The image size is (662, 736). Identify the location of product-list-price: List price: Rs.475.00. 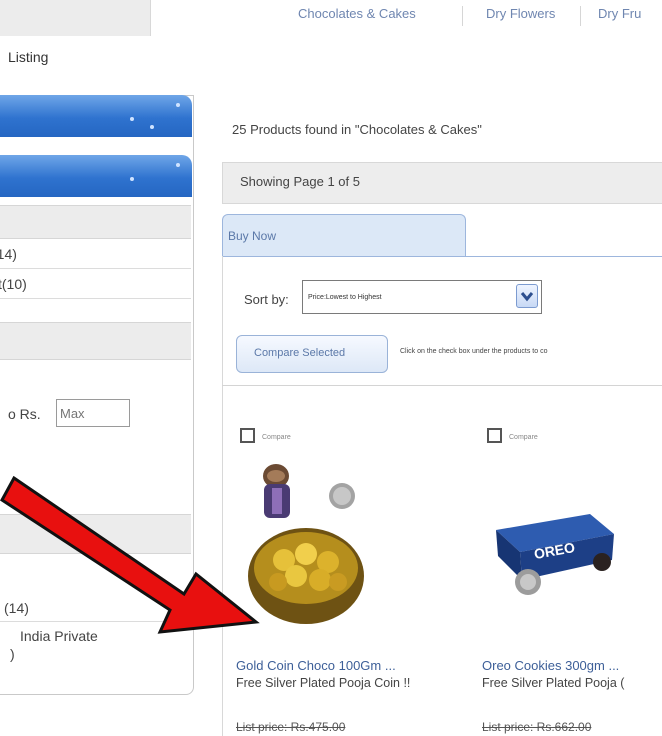
(291, 727).